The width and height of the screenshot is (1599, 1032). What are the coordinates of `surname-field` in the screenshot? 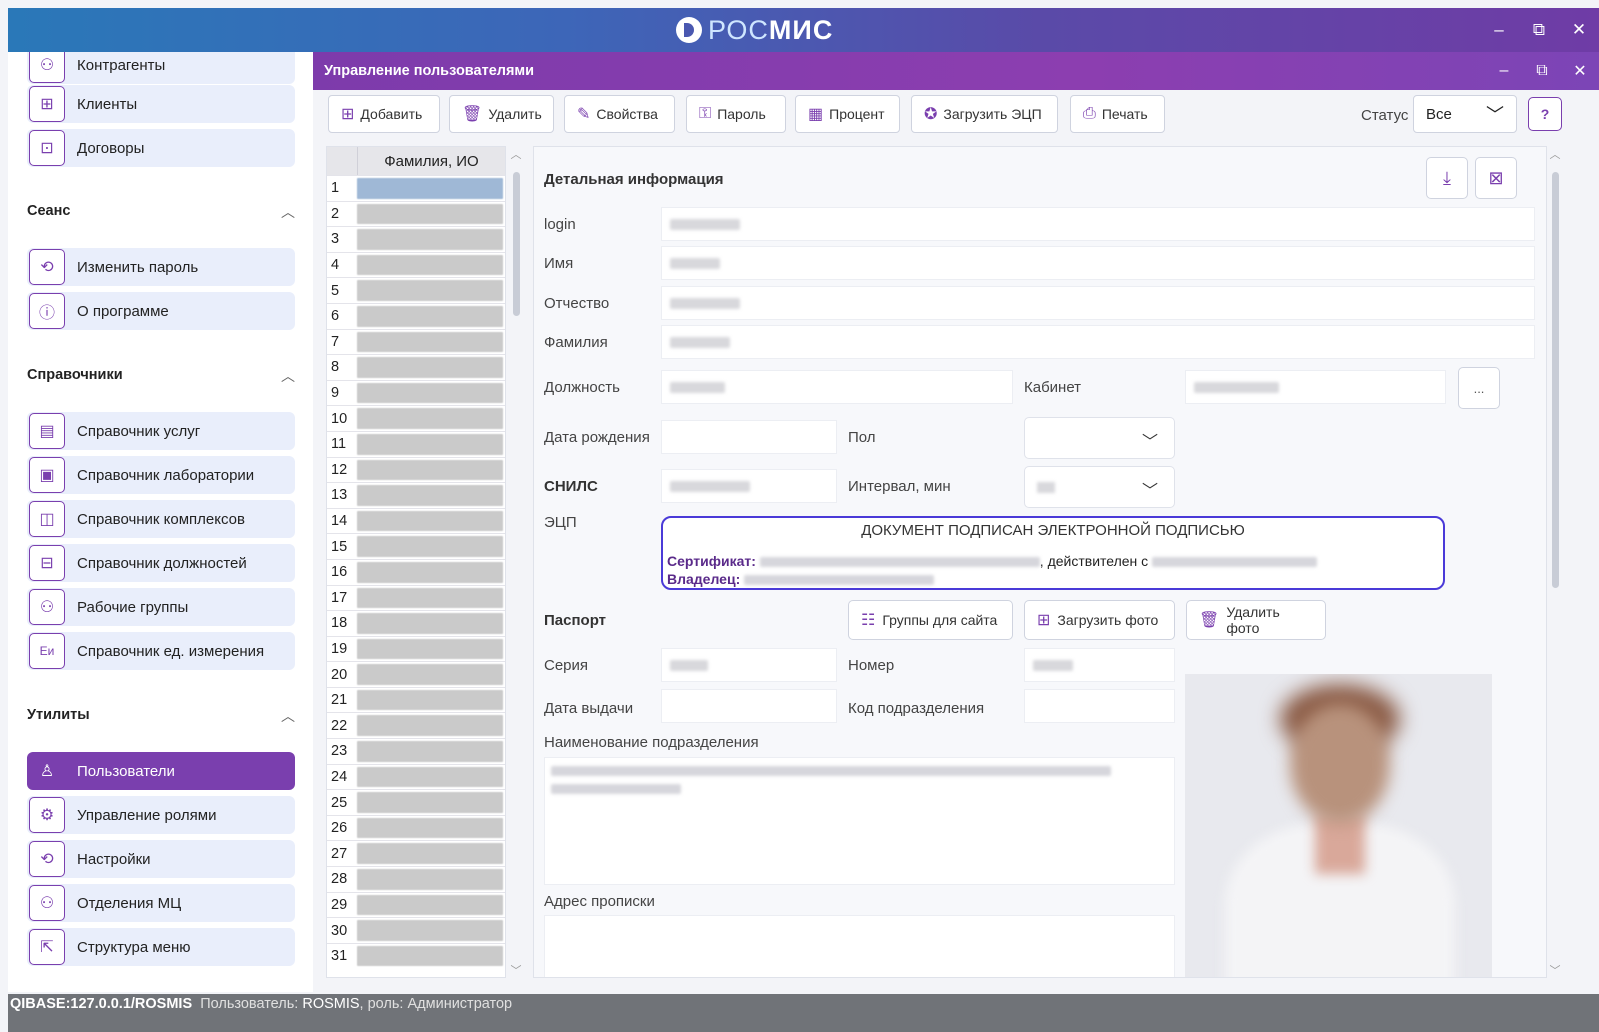 It's located at (1098, 342).